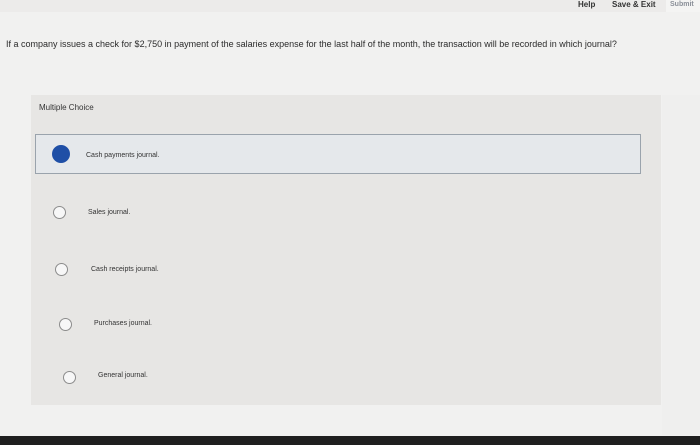  What do you see at coordinates (336, 270) in the screenshot?
I see `option-cash-receipts: Cash receipts journal.` at bounding box center [336, 270].